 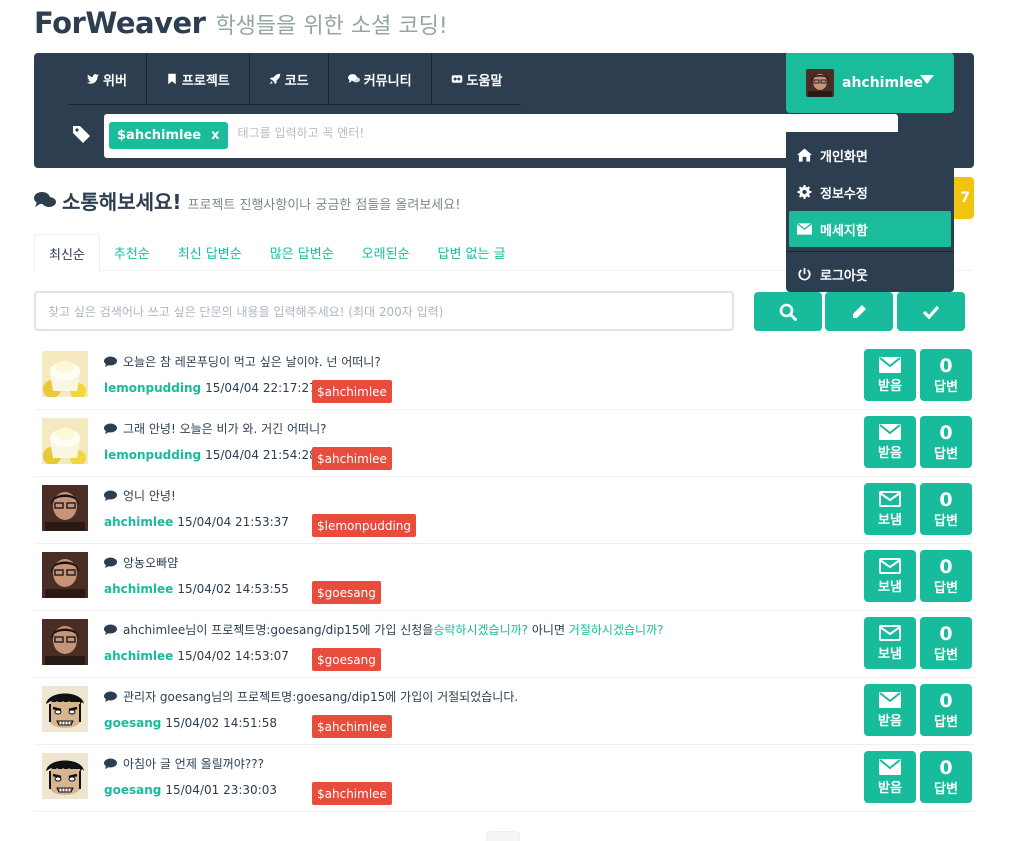 I want to click on tab-recommended: 추천순, so click(x=132, y=252).